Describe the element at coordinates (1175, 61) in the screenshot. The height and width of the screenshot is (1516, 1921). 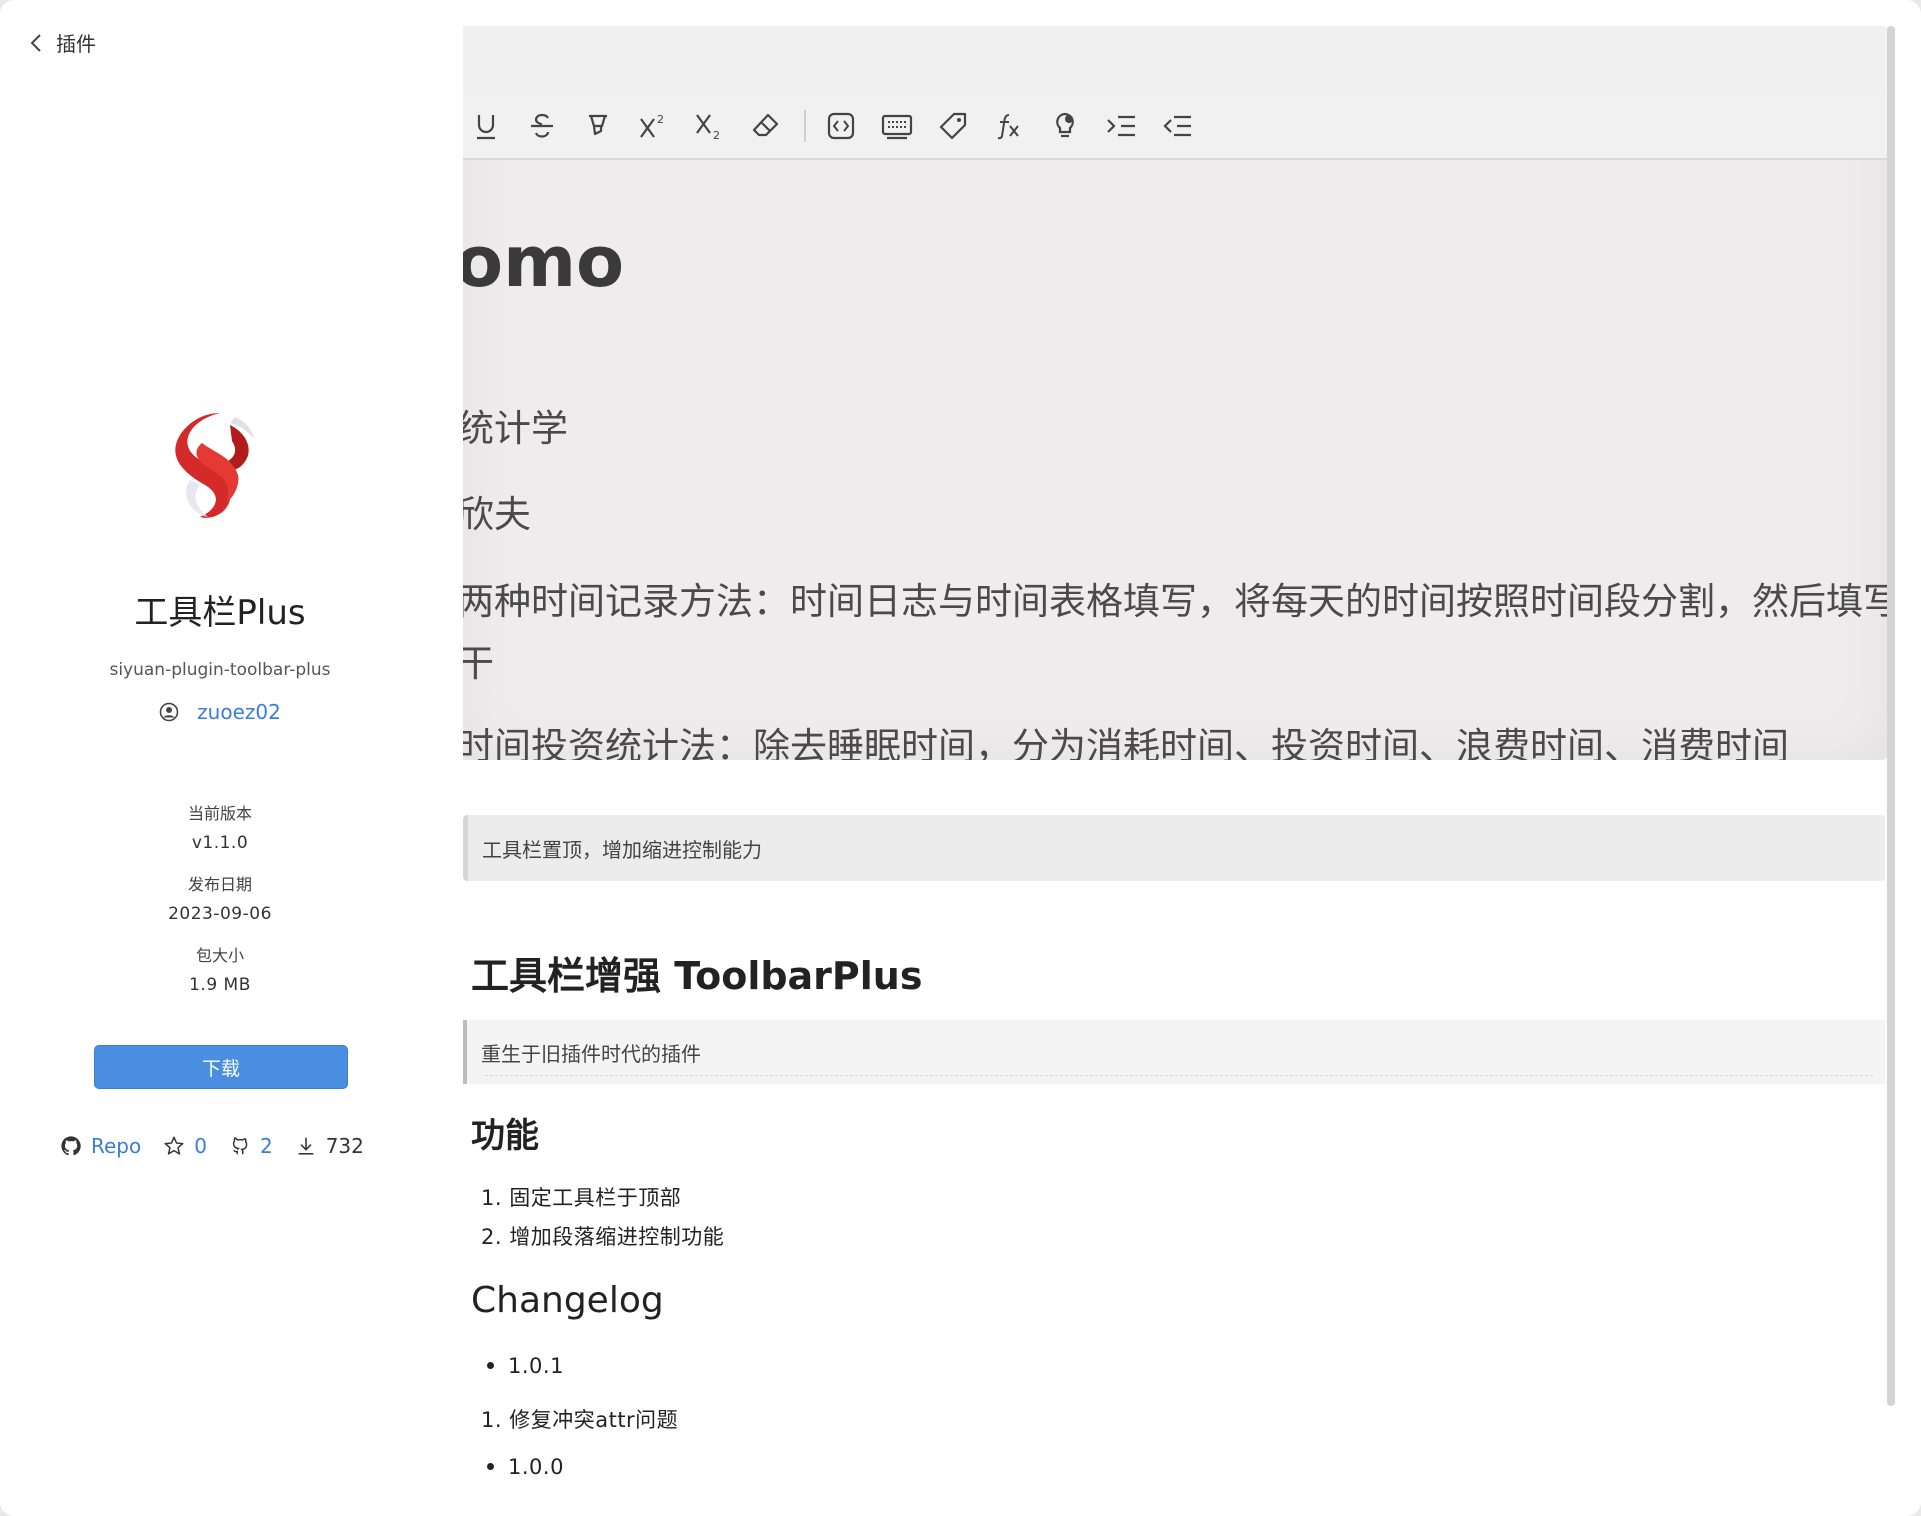
I see `preview-top-bar` at that location.